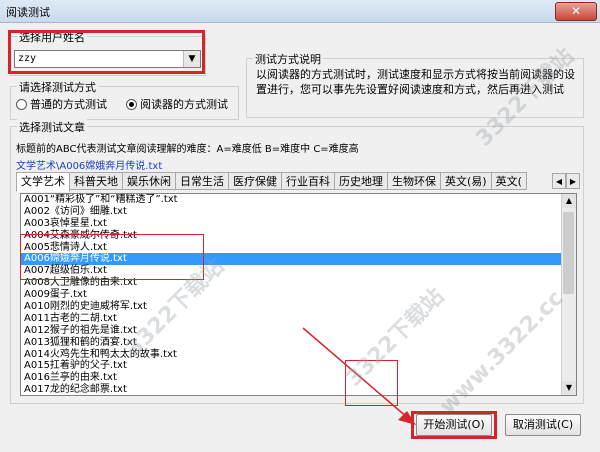  I want to click on tab-scroll-arrows: ◀ ▶, so click(566, 181).